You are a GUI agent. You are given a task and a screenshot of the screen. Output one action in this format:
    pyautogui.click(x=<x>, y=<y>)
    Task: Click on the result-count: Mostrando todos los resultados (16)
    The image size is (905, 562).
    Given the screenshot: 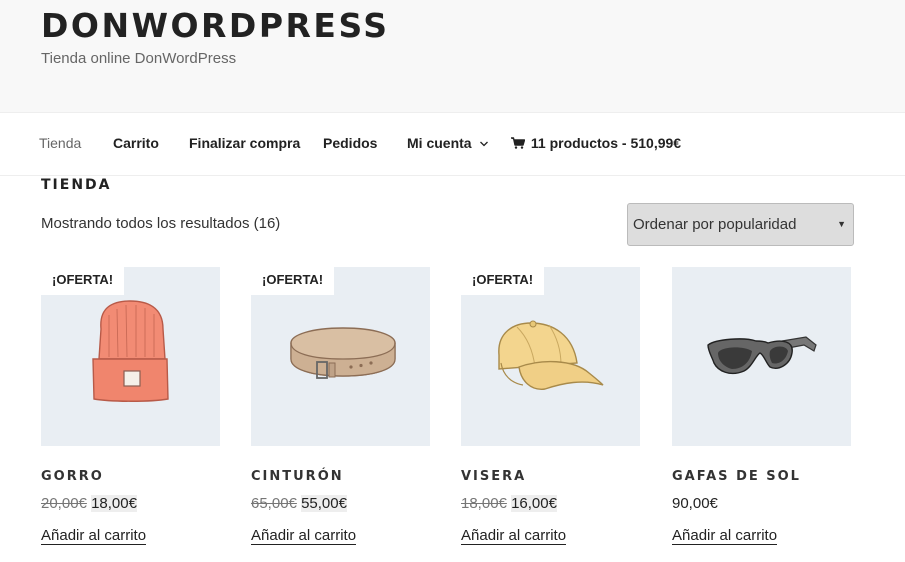 What is the action you would take?
    pyautogui.click(x=161, y=223)
    